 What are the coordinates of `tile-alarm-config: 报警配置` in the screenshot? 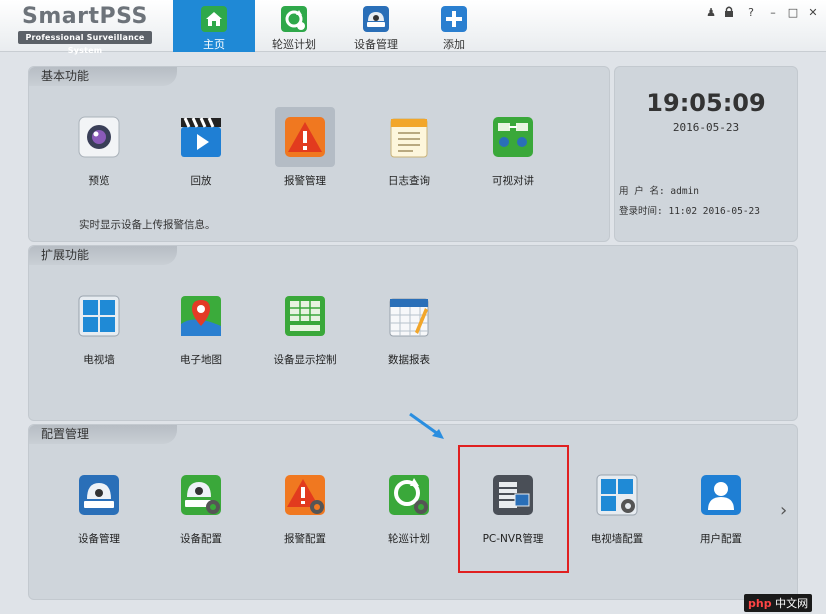 It's located at (305, 514).